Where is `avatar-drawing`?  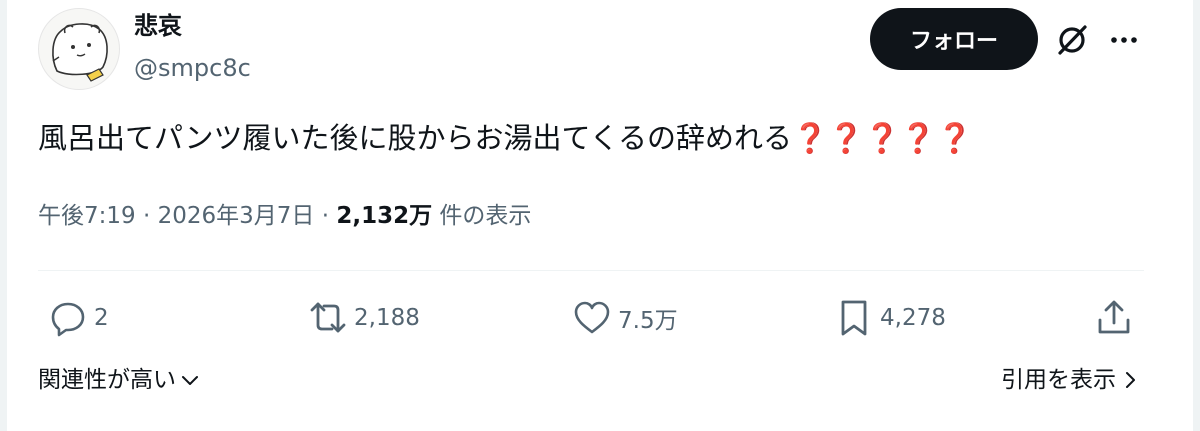
avatar-drawing is located at coordinates (80, 52).